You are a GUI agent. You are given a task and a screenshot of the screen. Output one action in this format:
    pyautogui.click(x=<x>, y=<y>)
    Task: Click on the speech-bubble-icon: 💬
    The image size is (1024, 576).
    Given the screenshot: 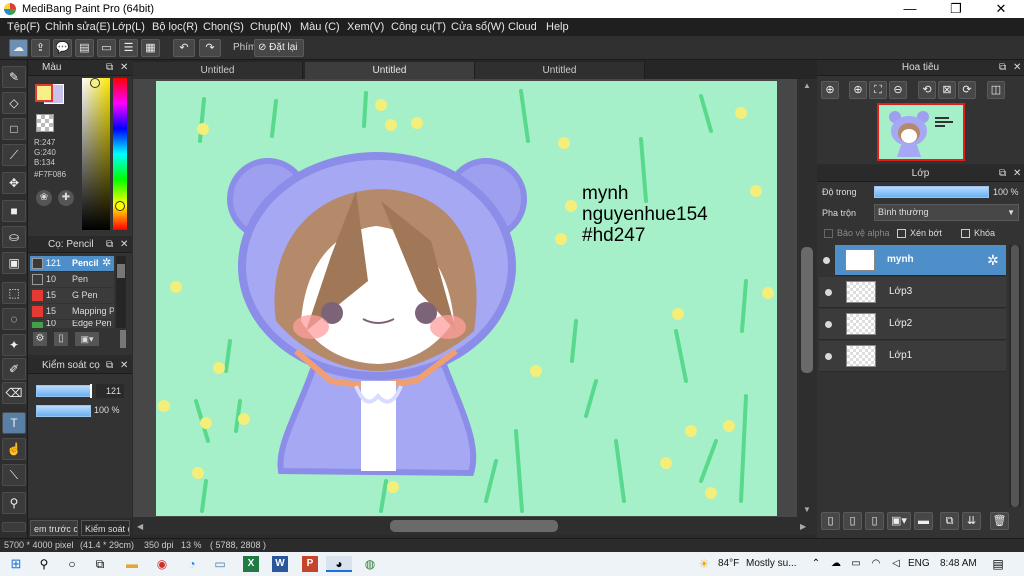 What is the action you would take?
    pyautogui.click(x=62, y=48)
    